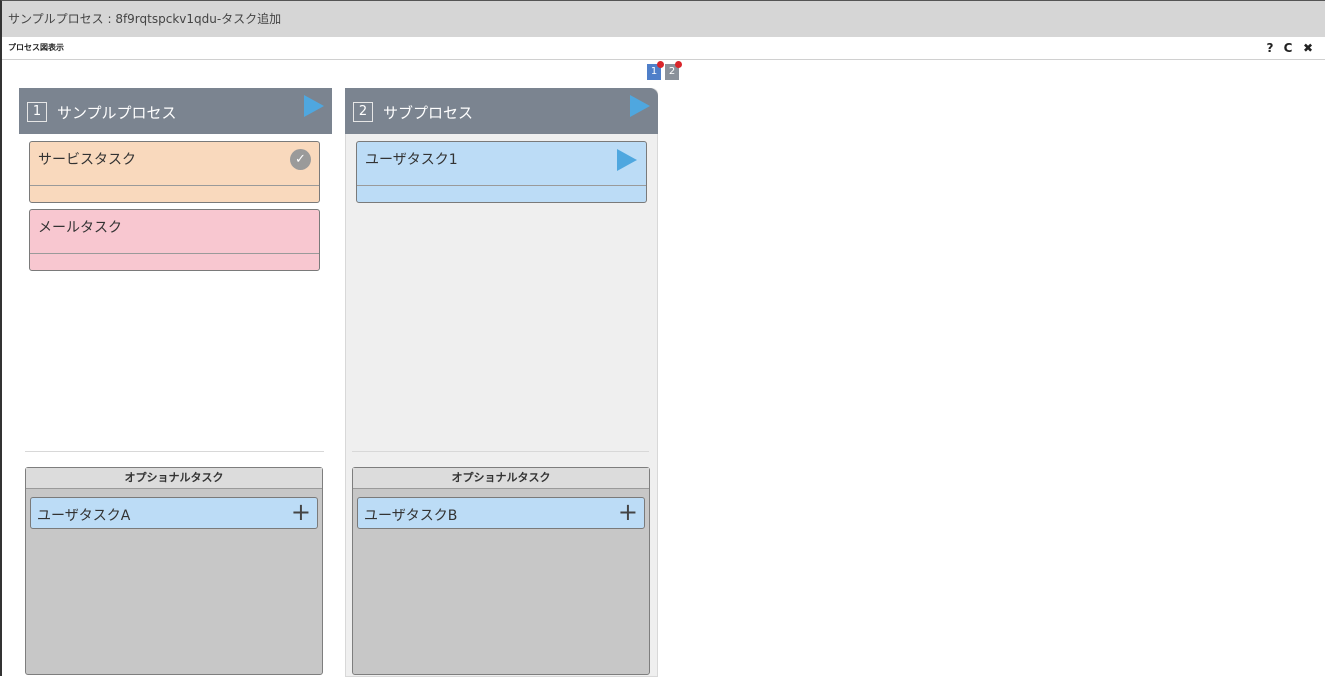  Describe the element at coordinates (1270, 48) in the screenshot. I see `help-button: ?` at that location.